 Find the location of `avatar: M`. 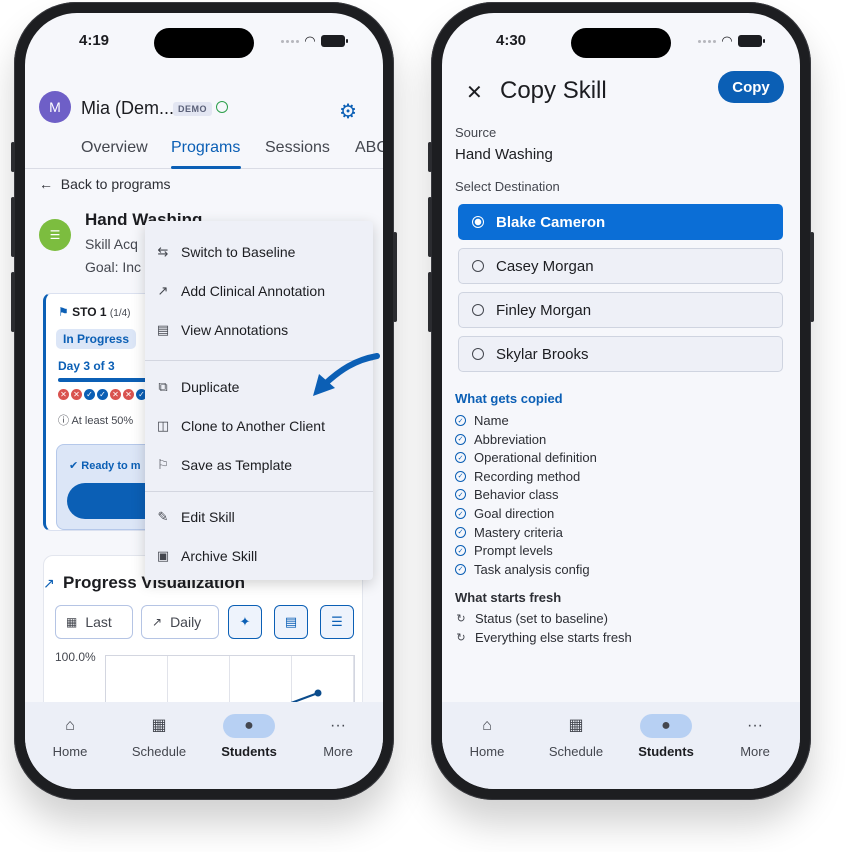

avatar: M is located at coordinates (55, 107).